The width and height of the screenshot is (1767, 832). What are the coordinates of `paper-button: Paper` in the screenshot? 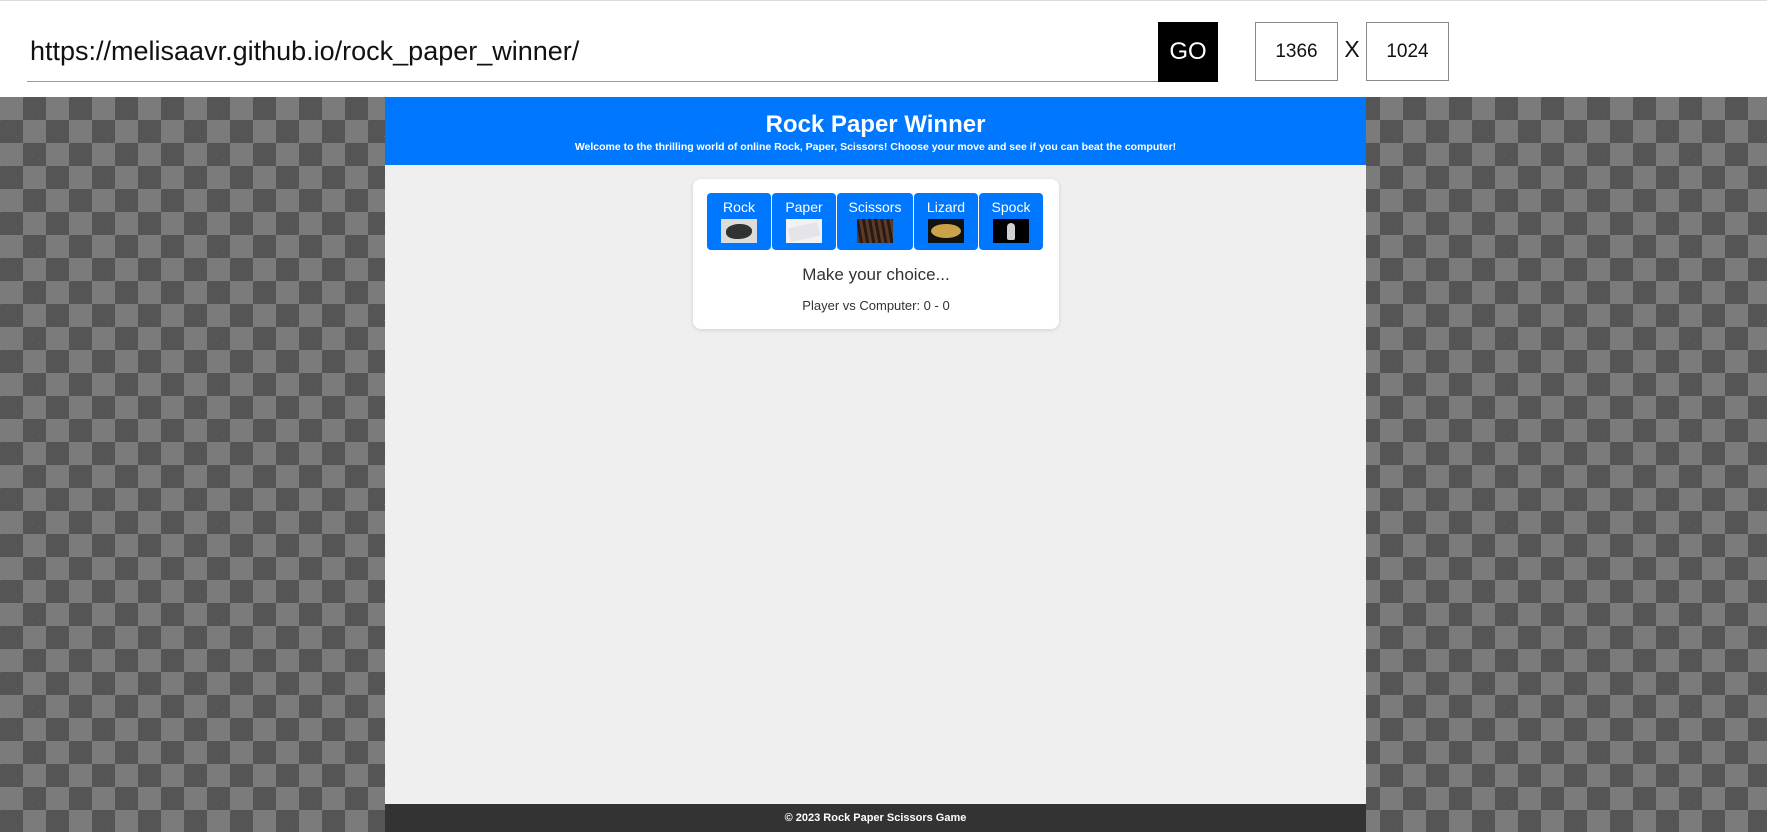 It's located at (804, 221).